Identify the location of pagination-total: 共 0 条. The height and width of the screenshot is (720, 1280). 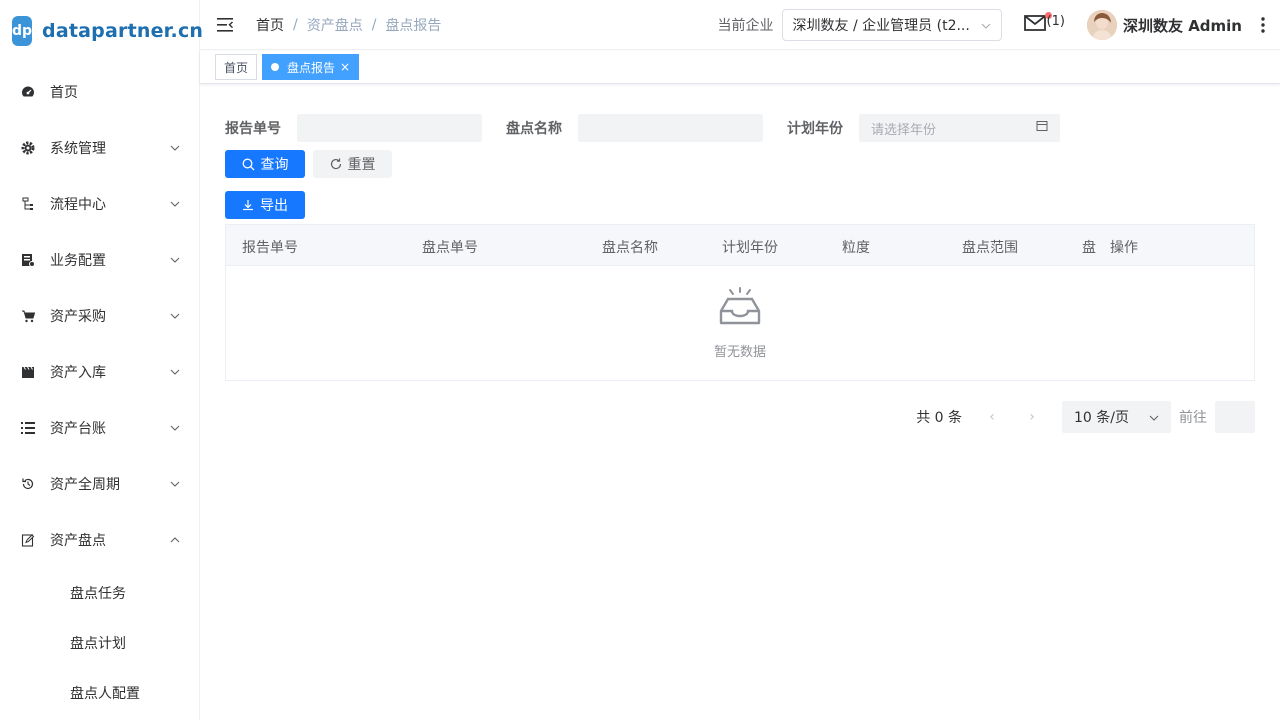
(939, 418).